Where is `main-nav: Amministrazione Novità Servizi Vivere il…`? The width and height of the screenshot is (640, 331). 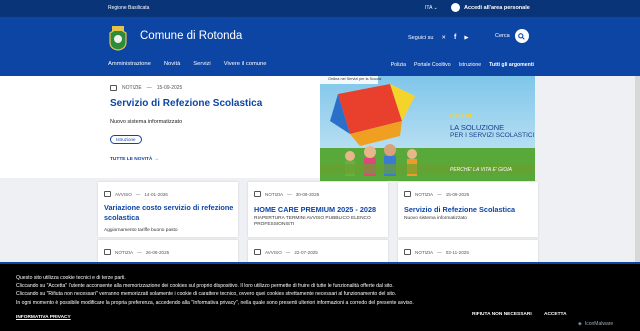
main-nav: Amministrazione Novità Servizi Vivere il… is located at coordinates (187, 64).